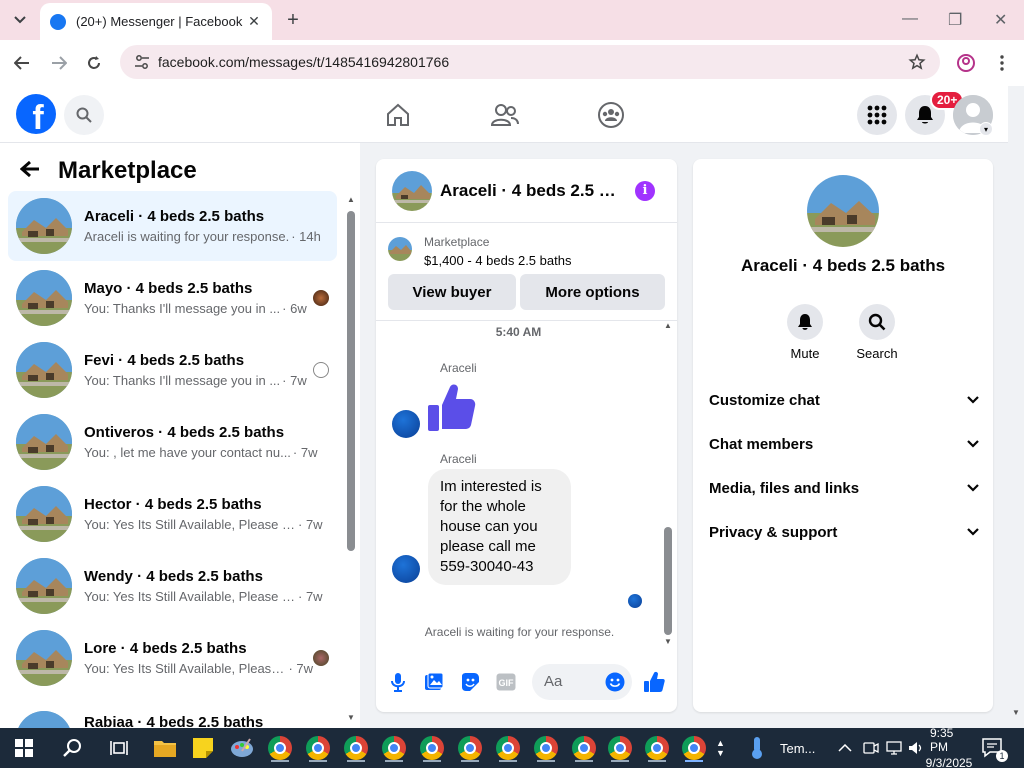 The height and width of the screenshot is (768, 1024). I want to click on customize-chat-row: Customize chat, so click(844, 400).